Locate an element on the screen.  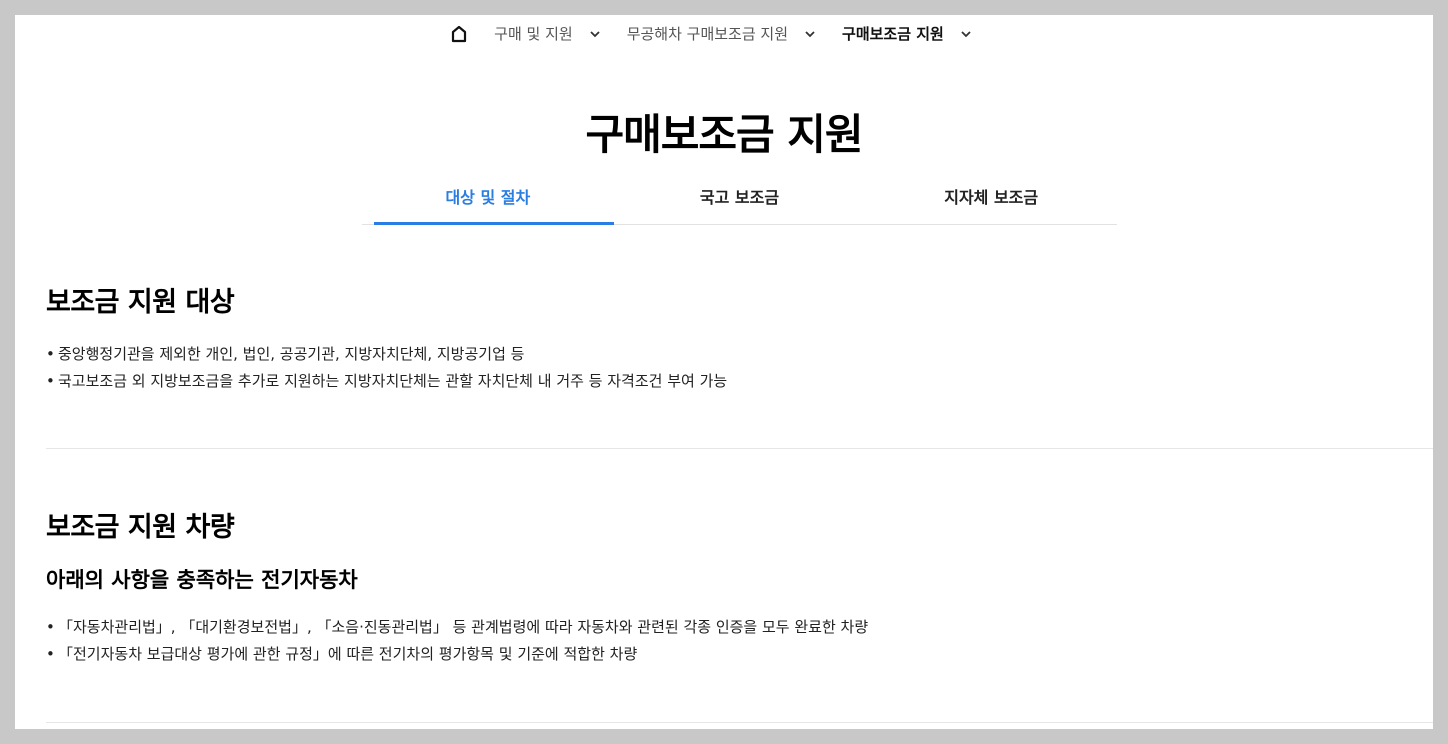
breadcrumb-item-current: 구매보조금 지원 is located at coordinates (907, 33).